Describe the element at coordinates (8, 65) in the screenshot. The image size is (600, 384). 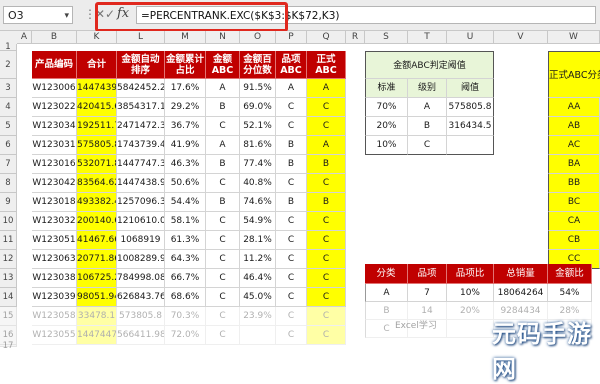
I see `row-header-2: 2` at that location.